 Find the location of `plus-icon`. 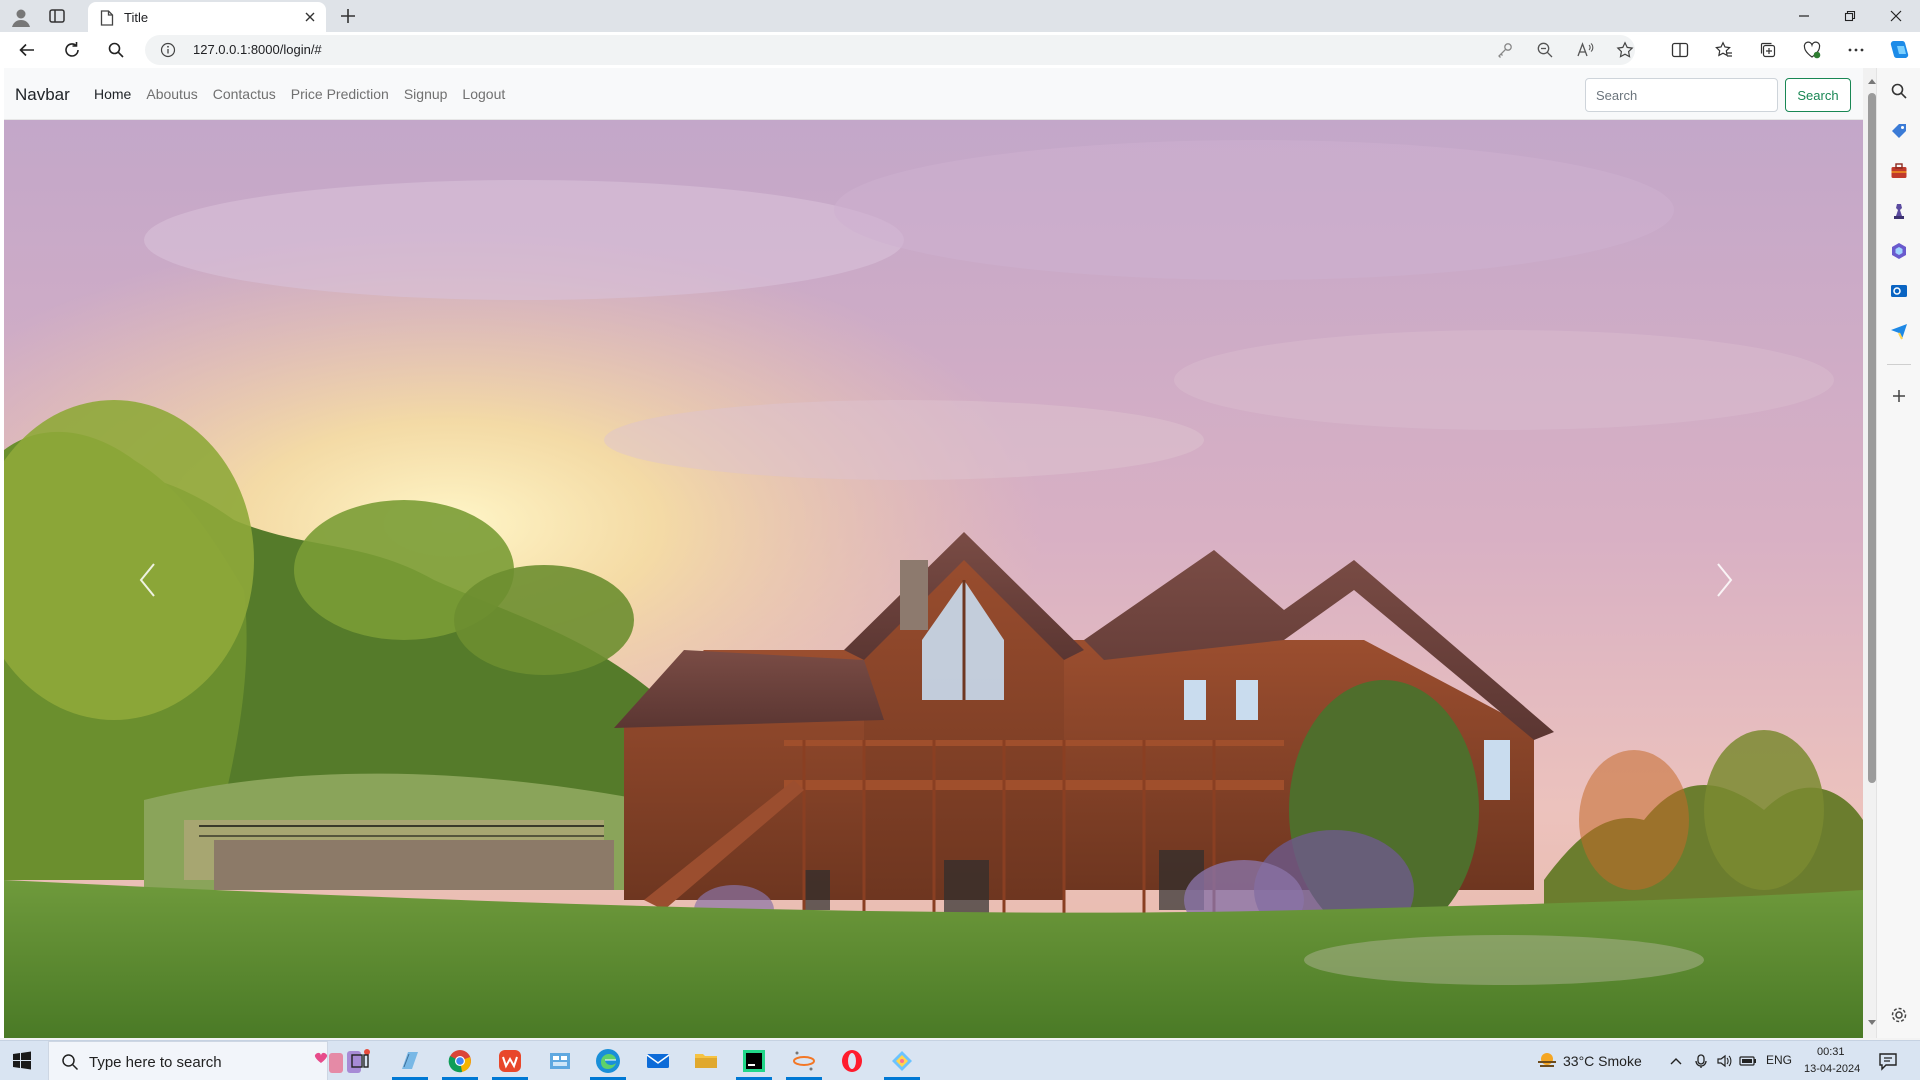

plus-icon is located at coordinates (1899, 396).